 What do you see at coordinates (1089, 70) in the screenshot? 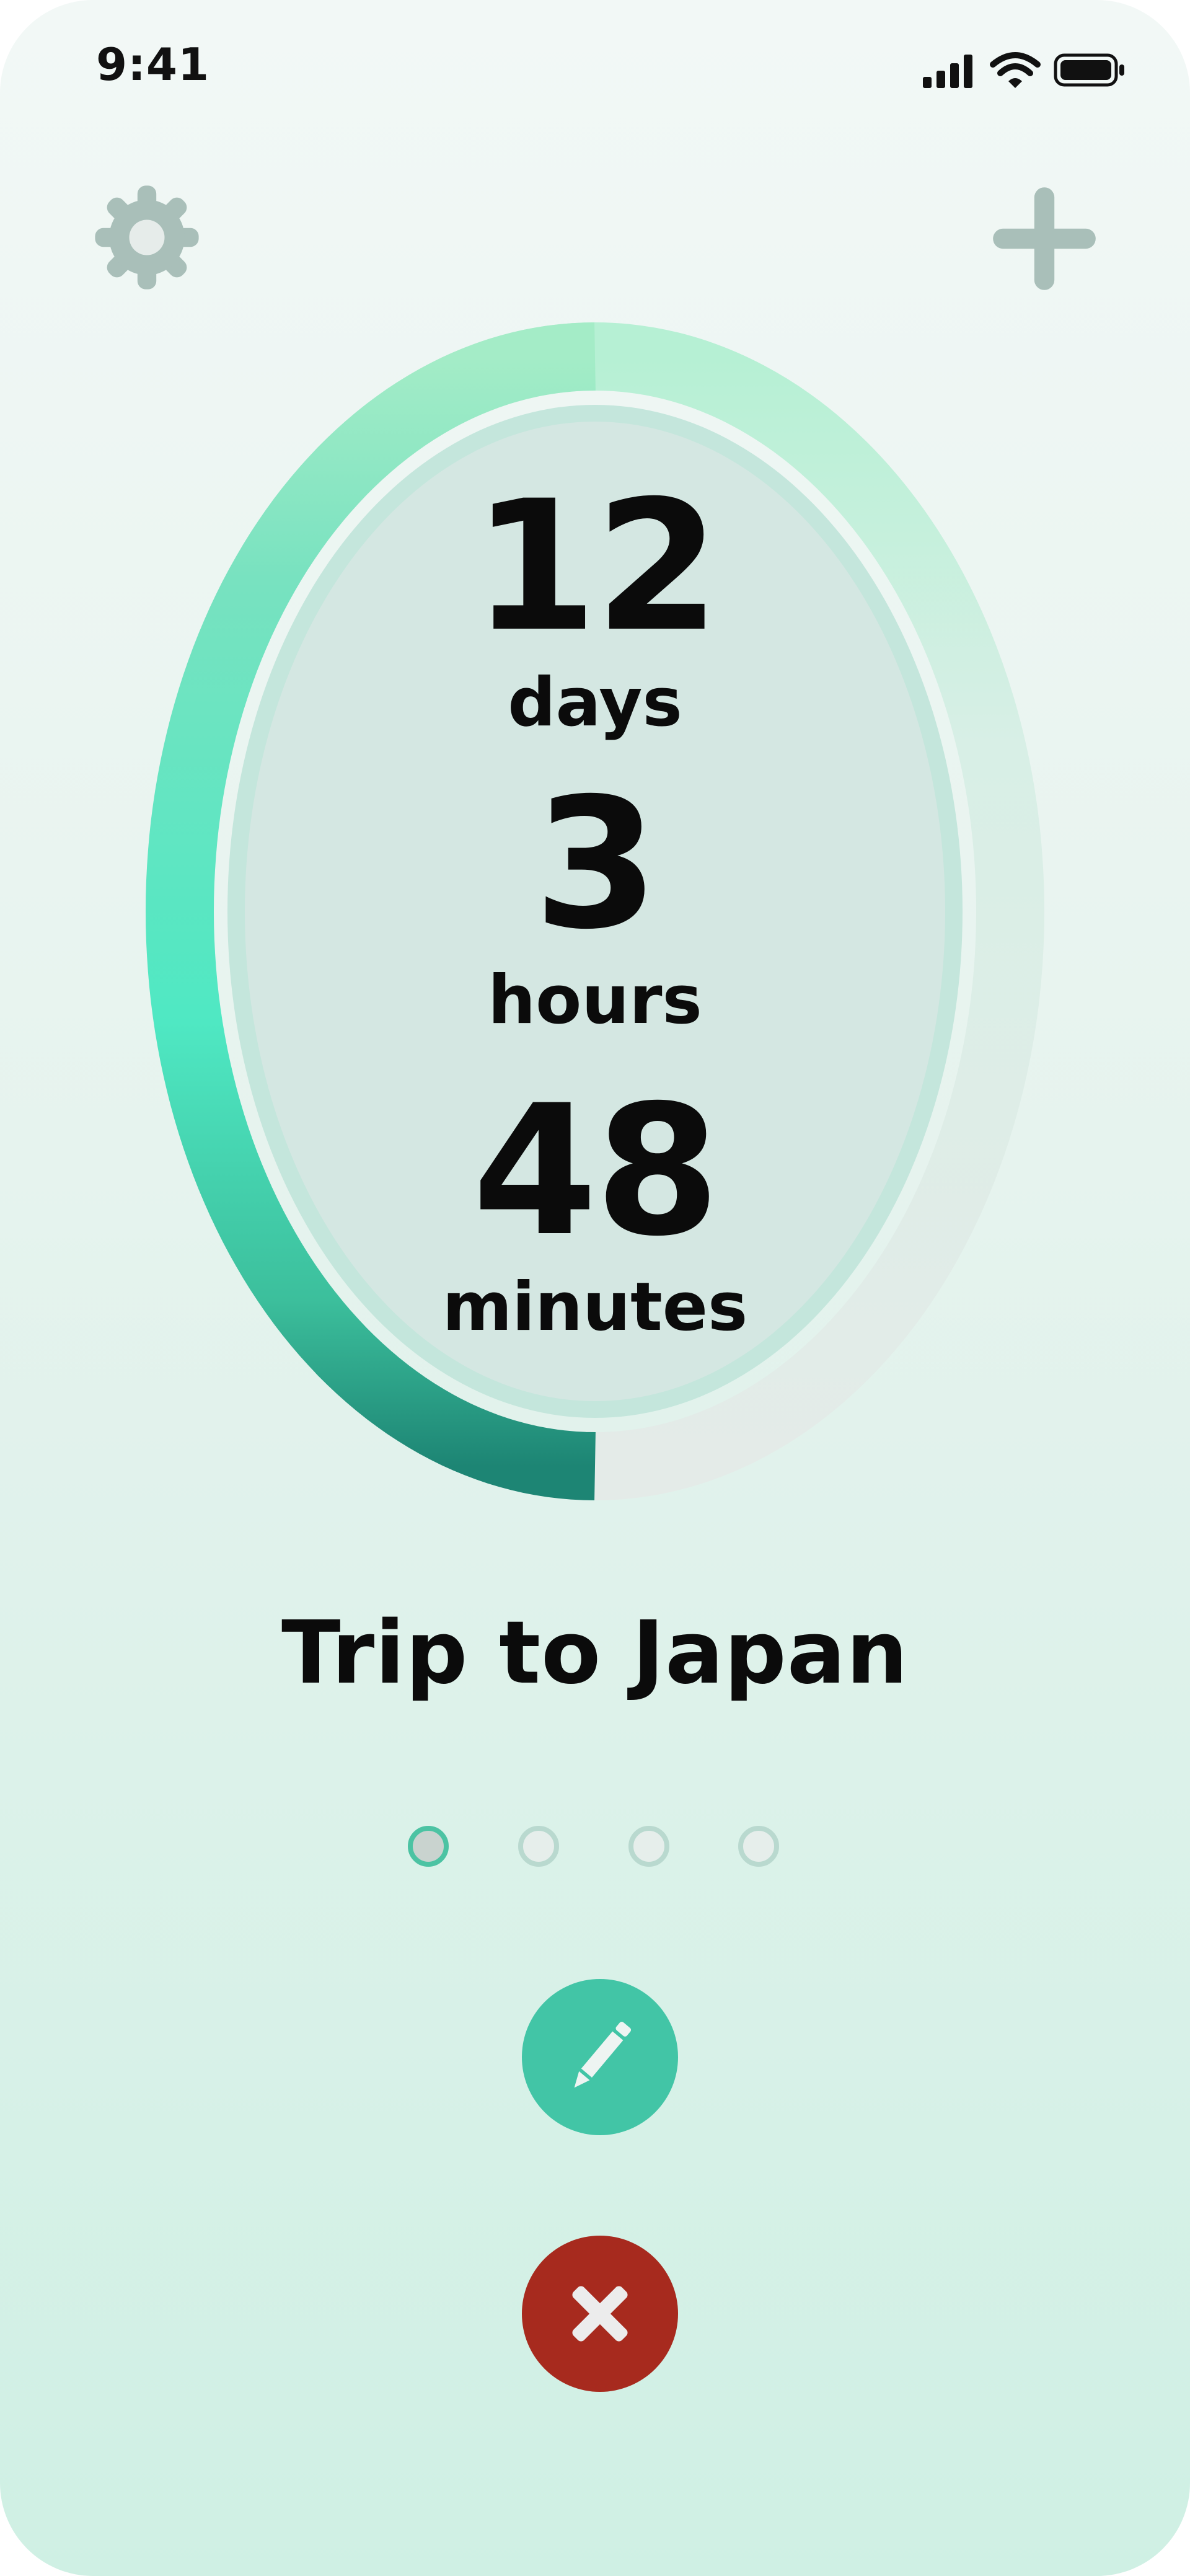
I see `battery-icon` at bounding box center [1089, 70].